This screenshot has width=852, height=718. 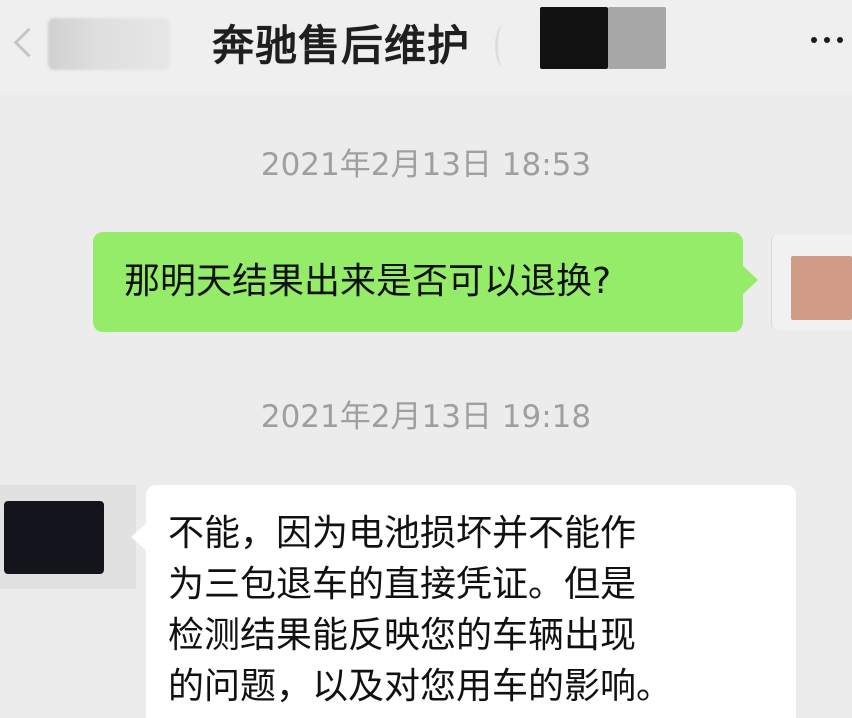 I want to click on chevron-left-icon, so click(x=28, y=42).